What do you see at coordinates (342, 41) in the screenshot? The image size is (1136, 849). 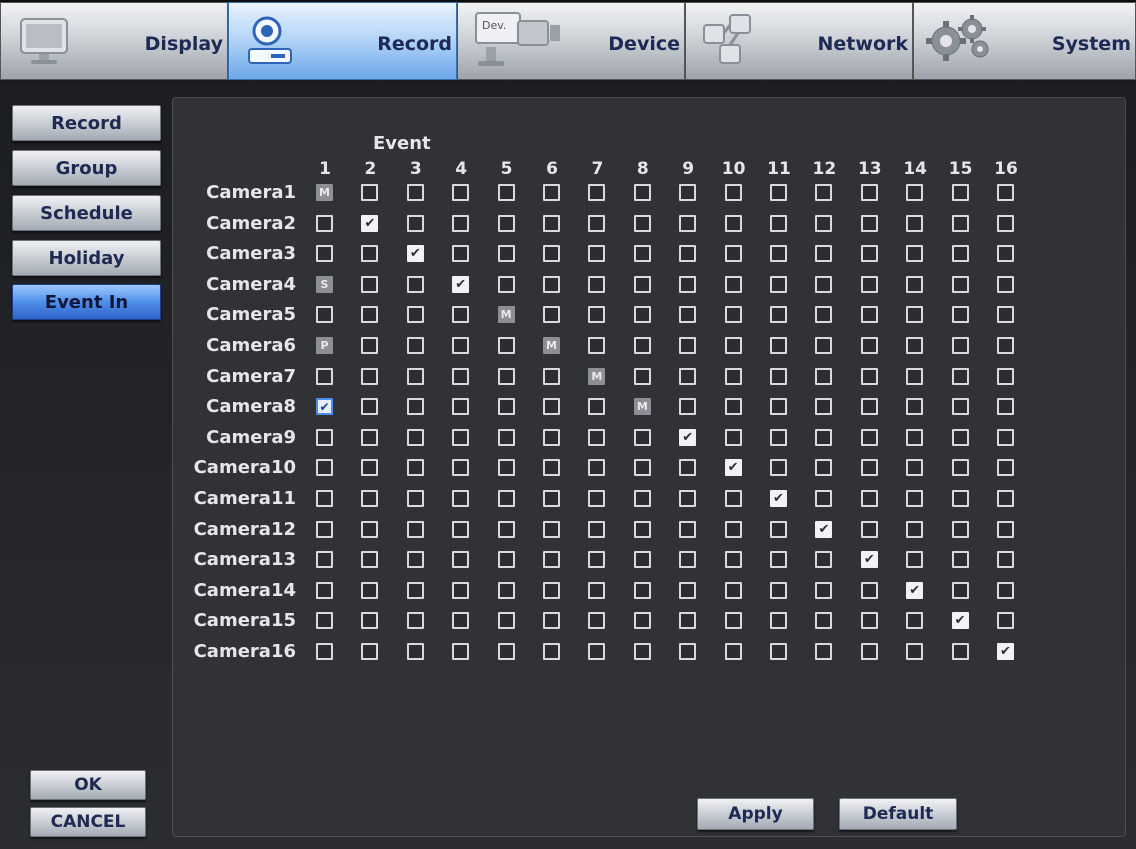 I see `tab-record: Record` at bounding box center [342, 41].